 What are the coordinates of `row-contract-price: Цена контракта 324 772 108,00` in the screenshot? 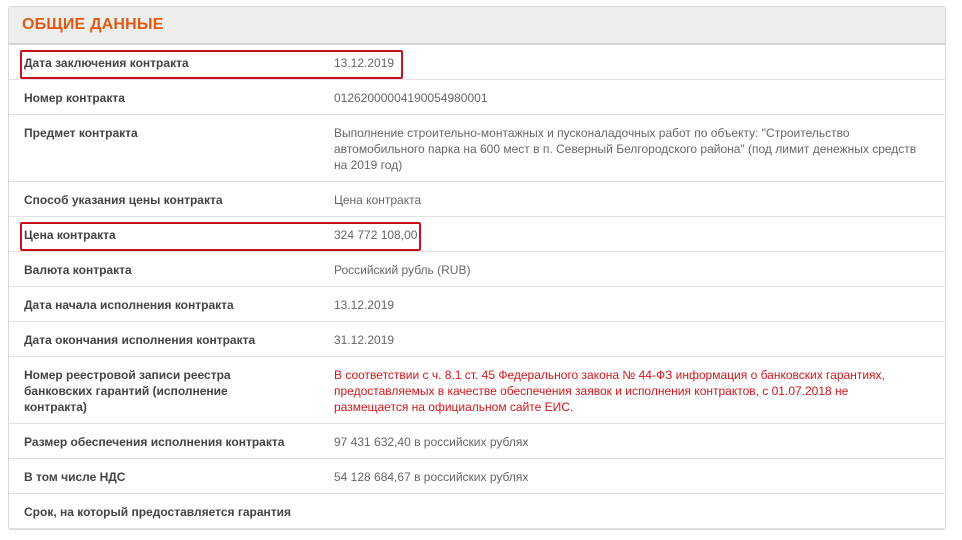 It's located at (477, 234).